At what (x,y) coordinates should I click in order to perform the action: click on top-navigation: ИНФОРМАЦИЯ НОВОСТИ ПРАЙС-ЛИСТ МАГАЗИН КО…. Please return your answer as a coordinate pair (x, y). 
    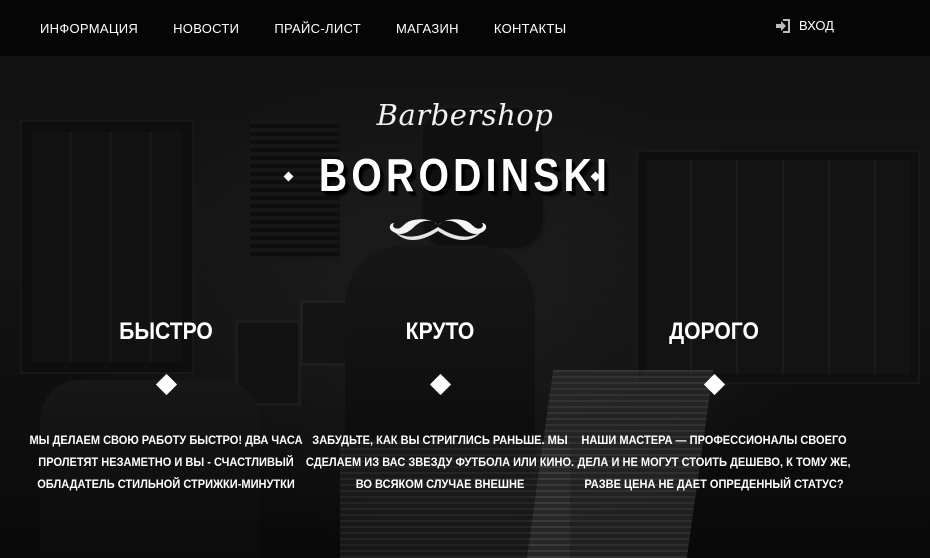
    Looking at the image, I should click on (465, 28).